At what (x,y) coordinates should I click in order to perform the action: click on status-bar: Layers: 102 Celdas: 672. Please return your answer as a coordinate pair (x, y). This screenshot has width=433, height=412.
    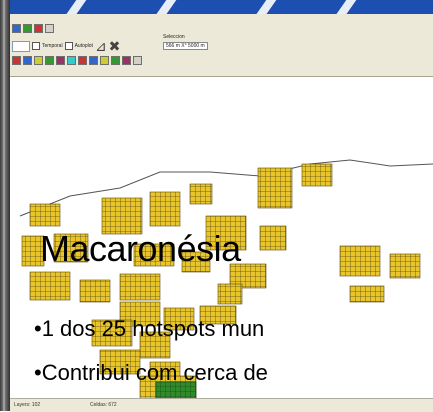
    Looking at the image, I should click on (221, 405).